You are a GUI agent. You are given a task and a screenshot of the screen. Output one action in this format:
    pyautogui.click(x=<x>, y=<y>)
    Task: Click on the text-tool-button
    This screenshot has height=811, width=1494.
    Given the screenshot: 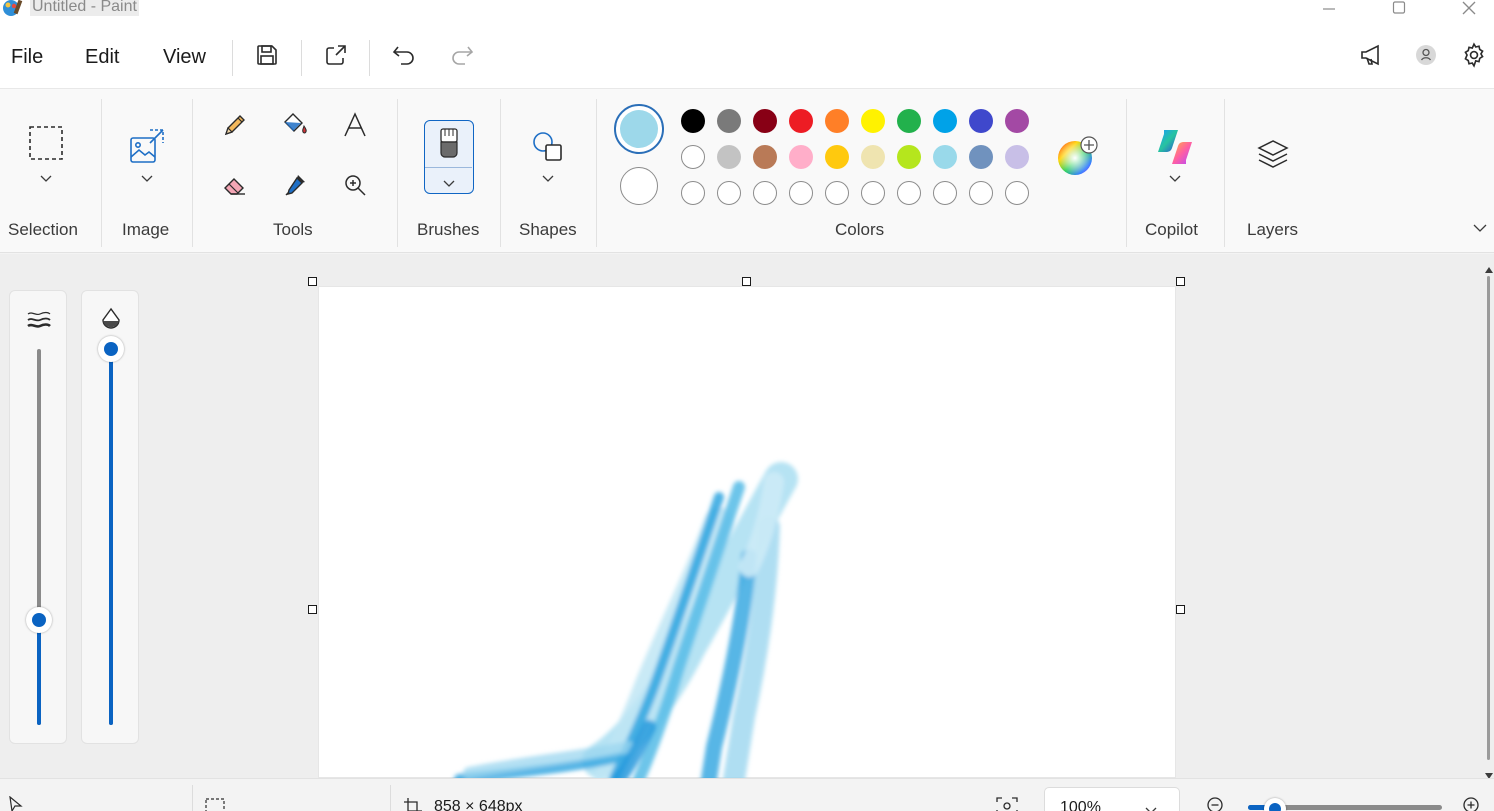 What is the action you would take?
    pyautogui.click(x=355, y=127)
    